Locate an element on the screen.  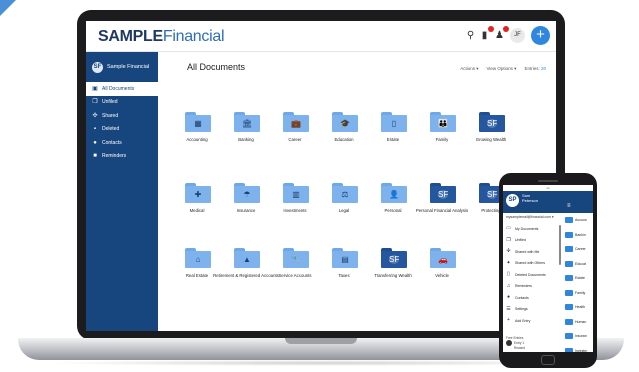
phone-menu-contacts: ● Contacts is located at coordinates (532, 298).